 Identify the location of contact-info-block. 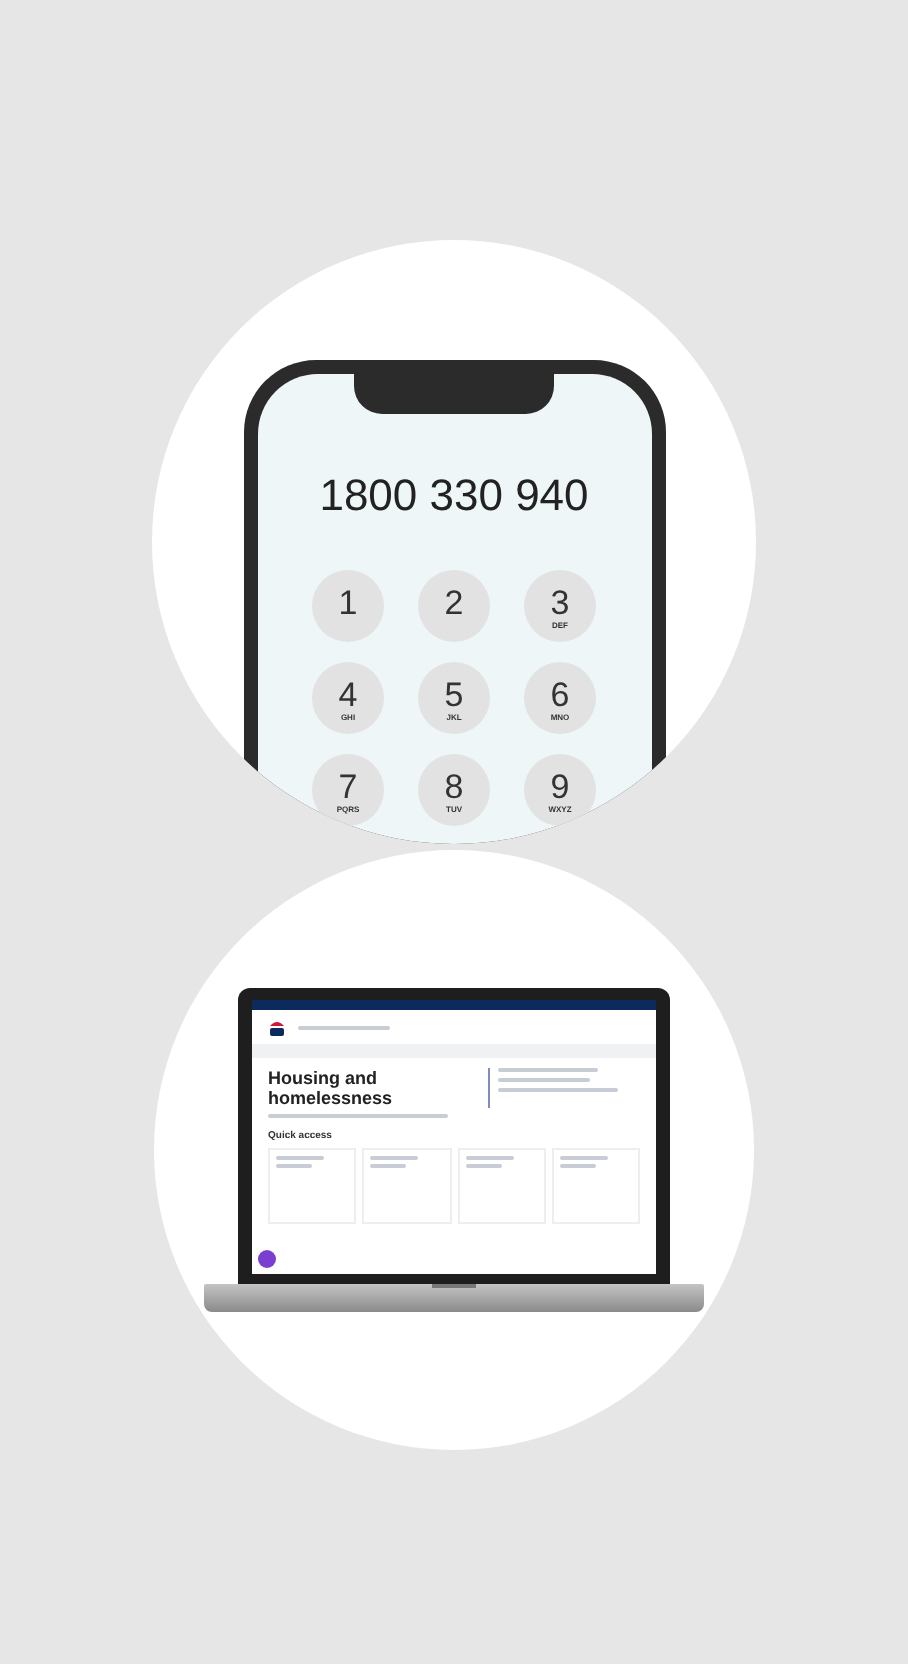
(553, 1088).